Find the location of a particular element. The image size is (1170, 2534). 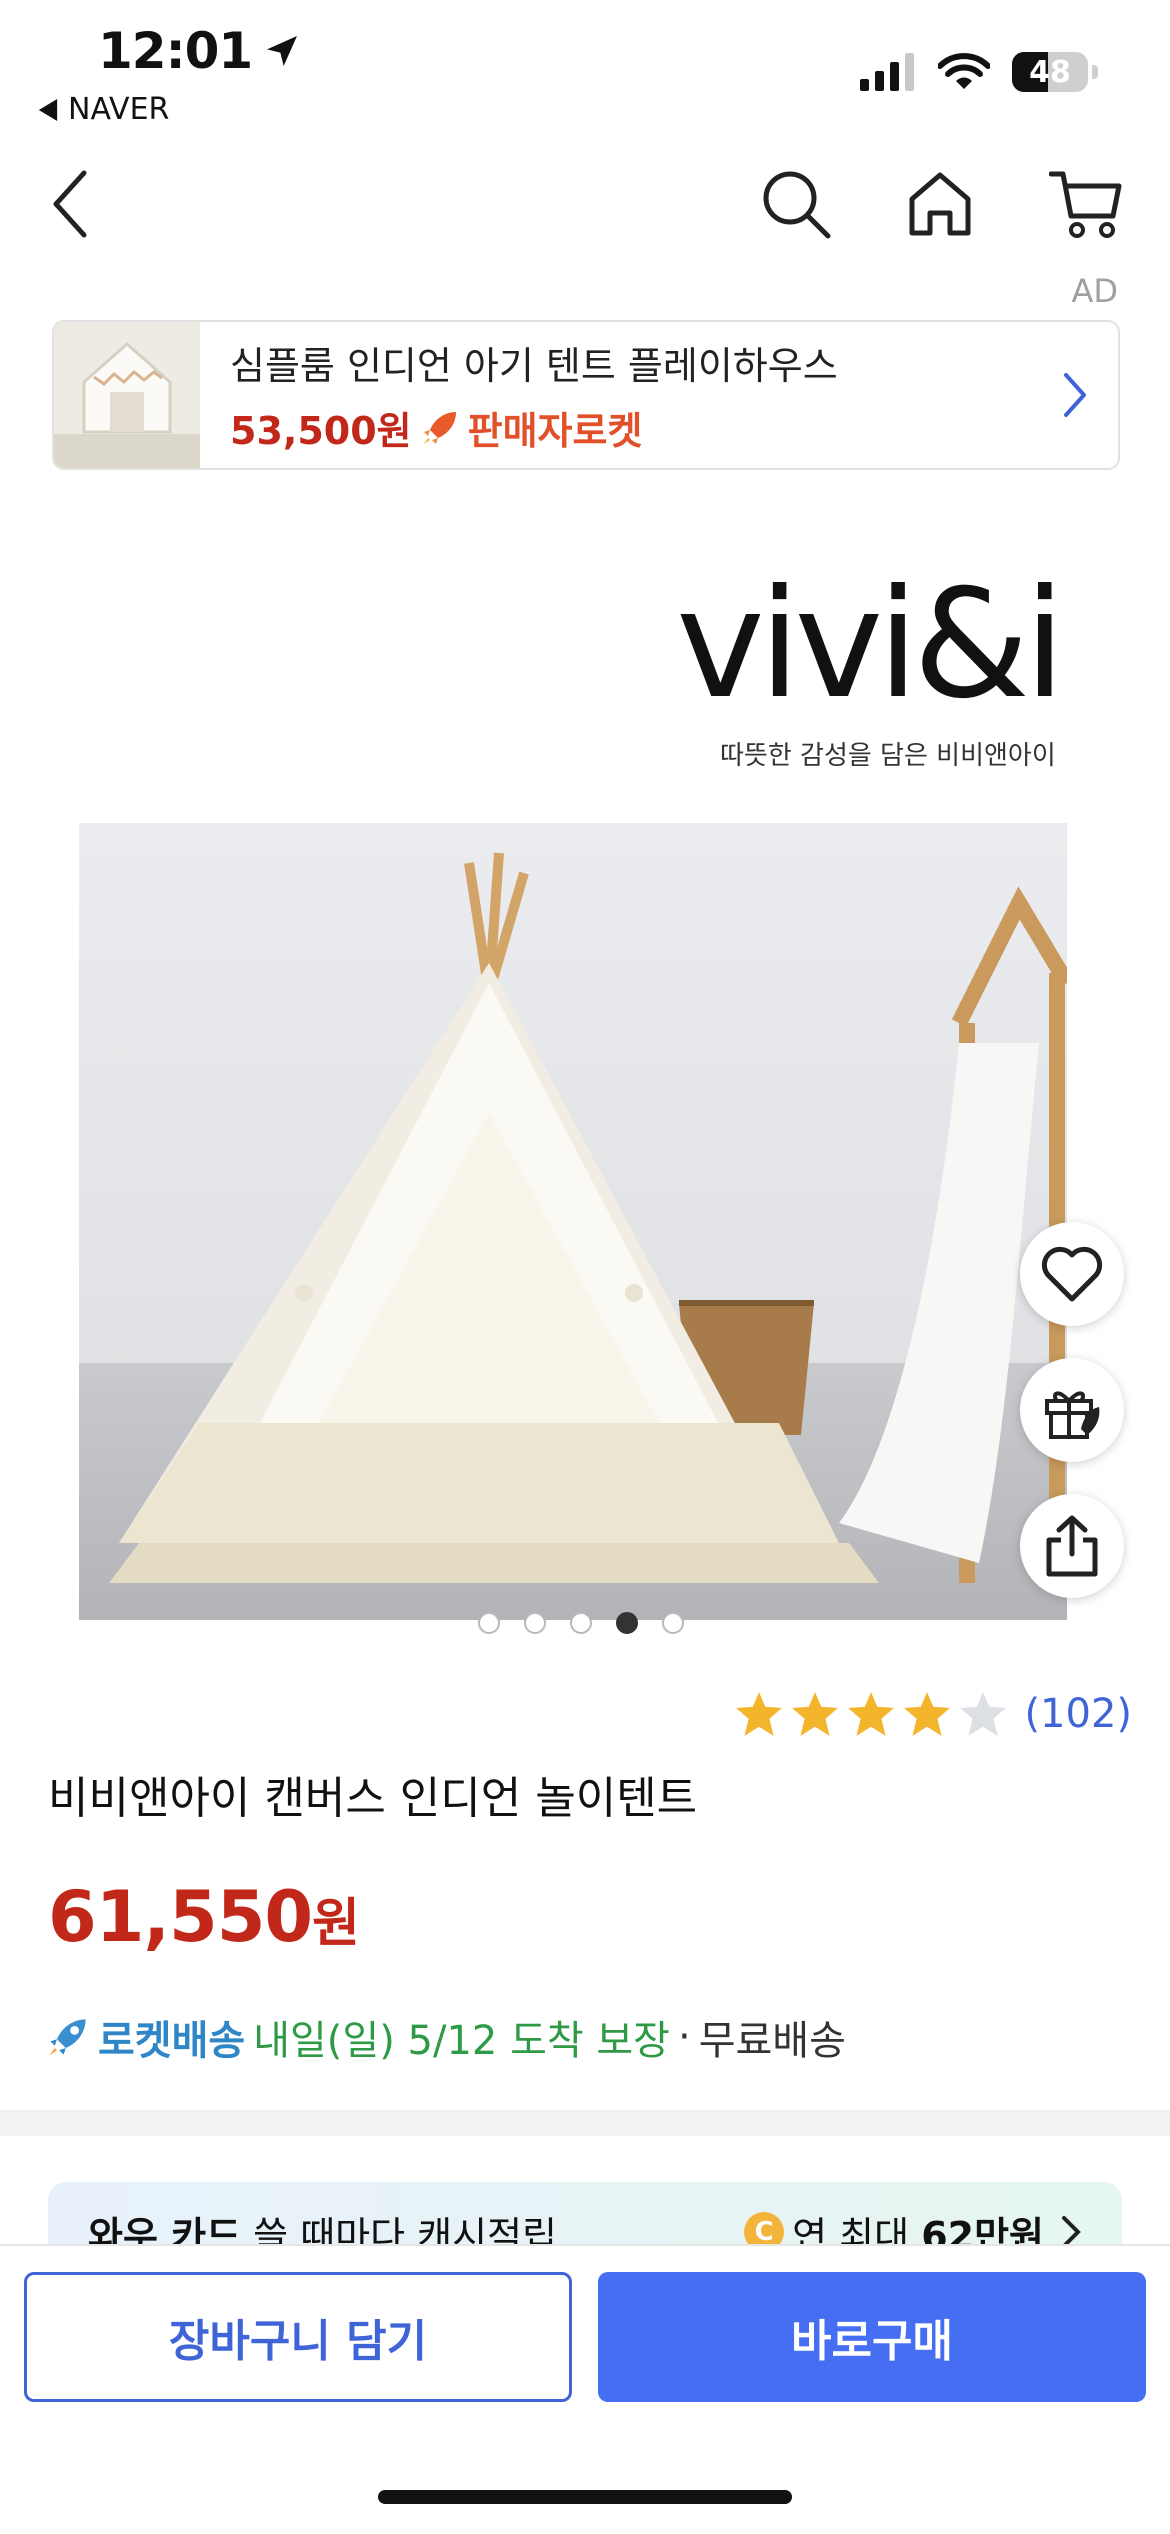

status-time: 12:01 is located at coordinates (200, 51).